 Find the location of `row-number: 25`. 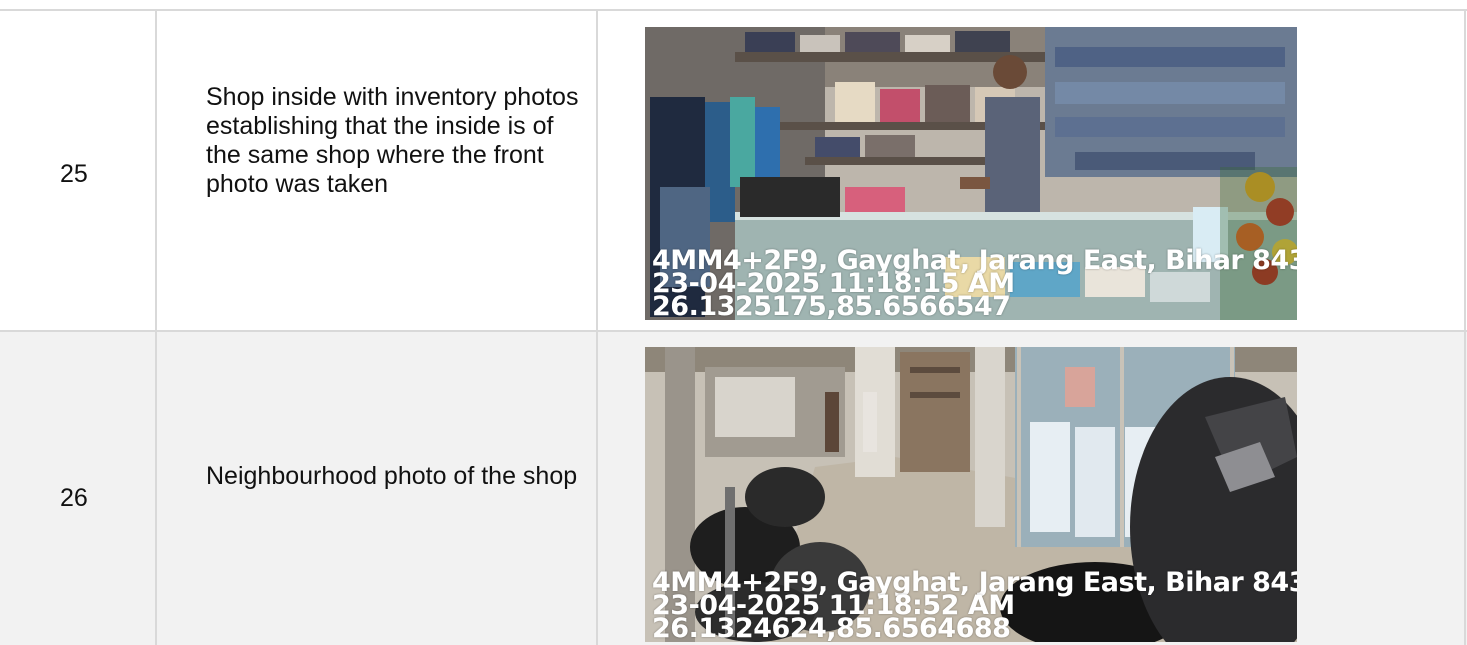

row-number: 25 is located at coordinates (74, 174).